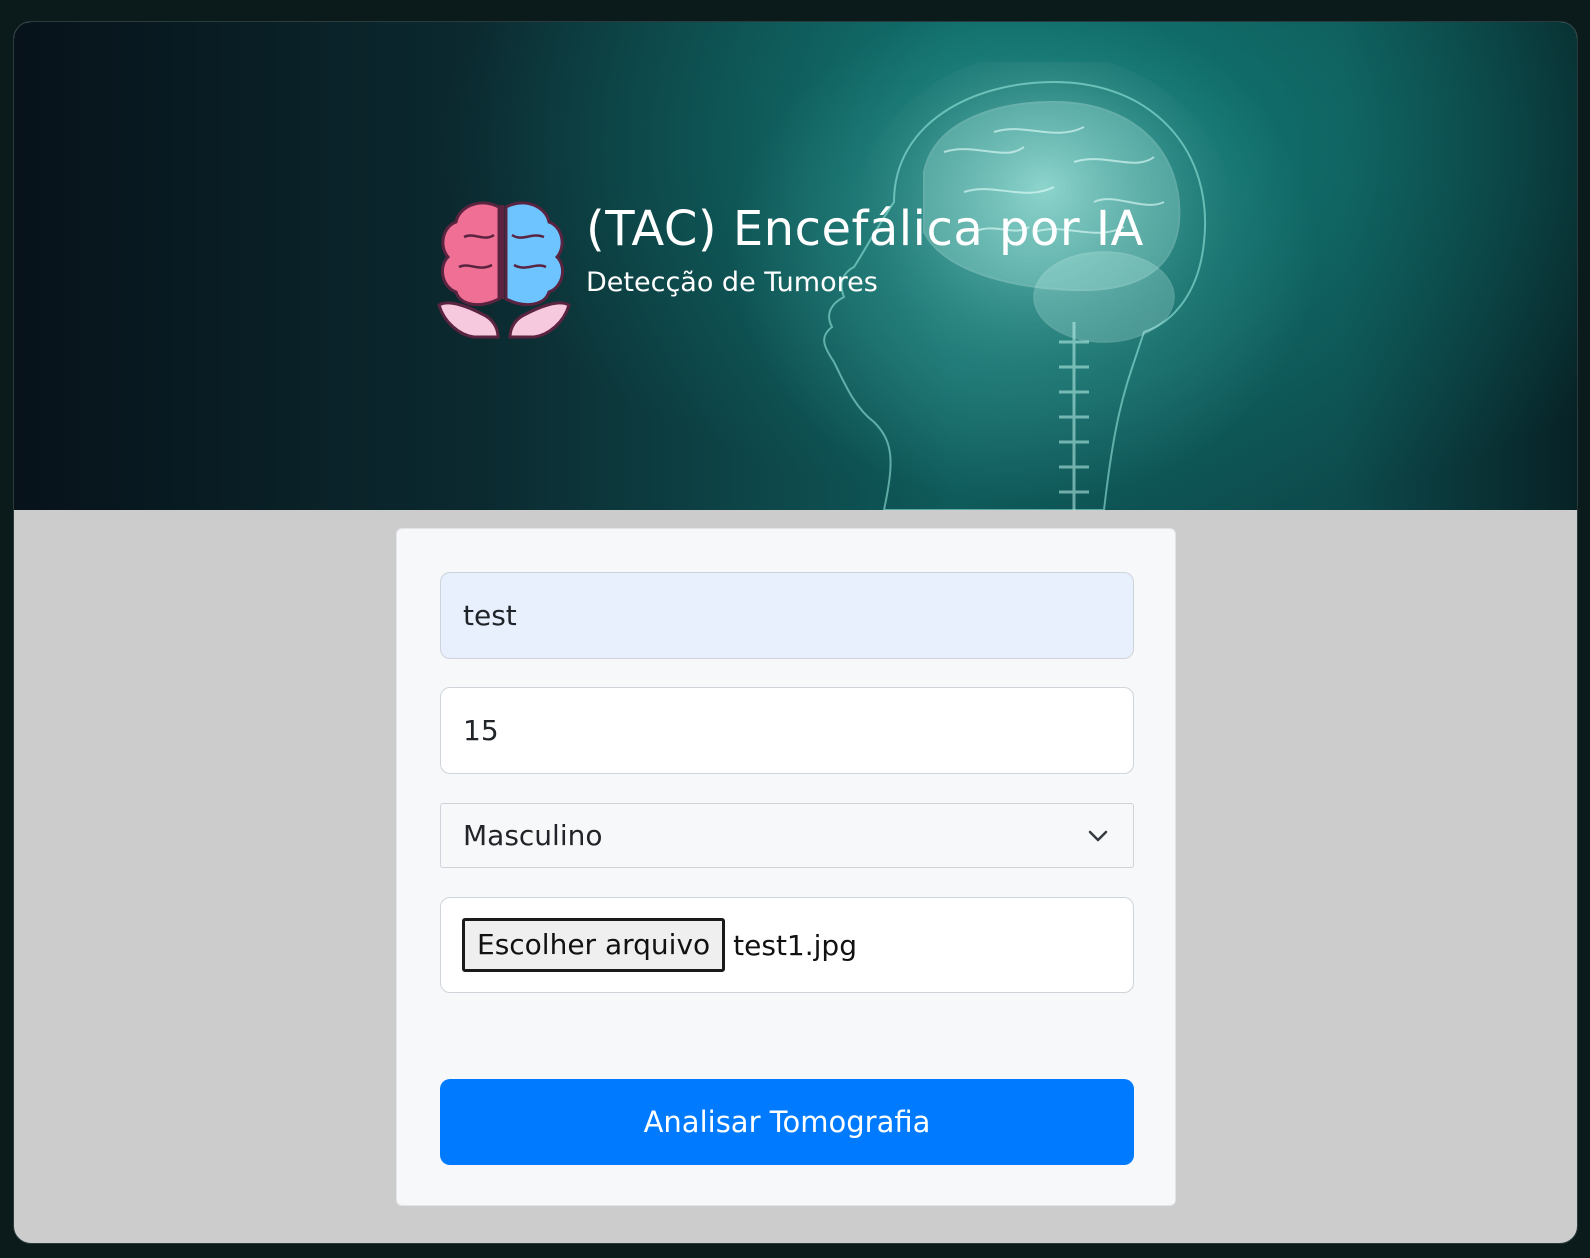 This screenshot has width=1590, height=1258. Describe the element at coordinates (490, 615) in the screenshot. I see `patient-name-value: test` at that location.